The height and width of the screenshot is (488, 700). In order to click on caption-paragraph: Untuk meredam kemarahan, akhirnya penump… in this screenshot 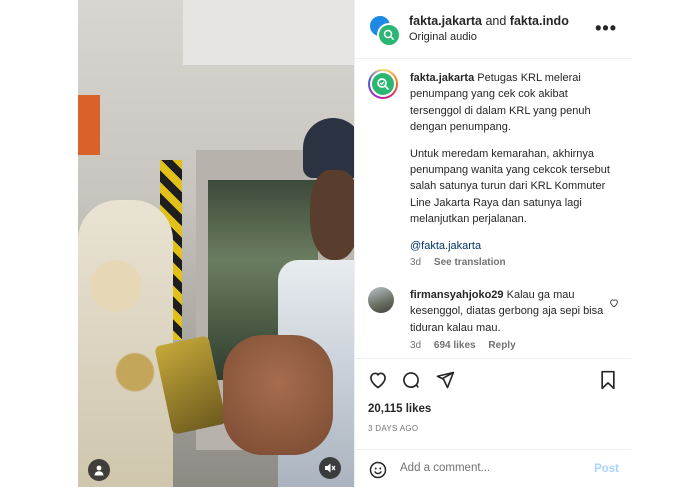, I will do `click(510, 186)`.